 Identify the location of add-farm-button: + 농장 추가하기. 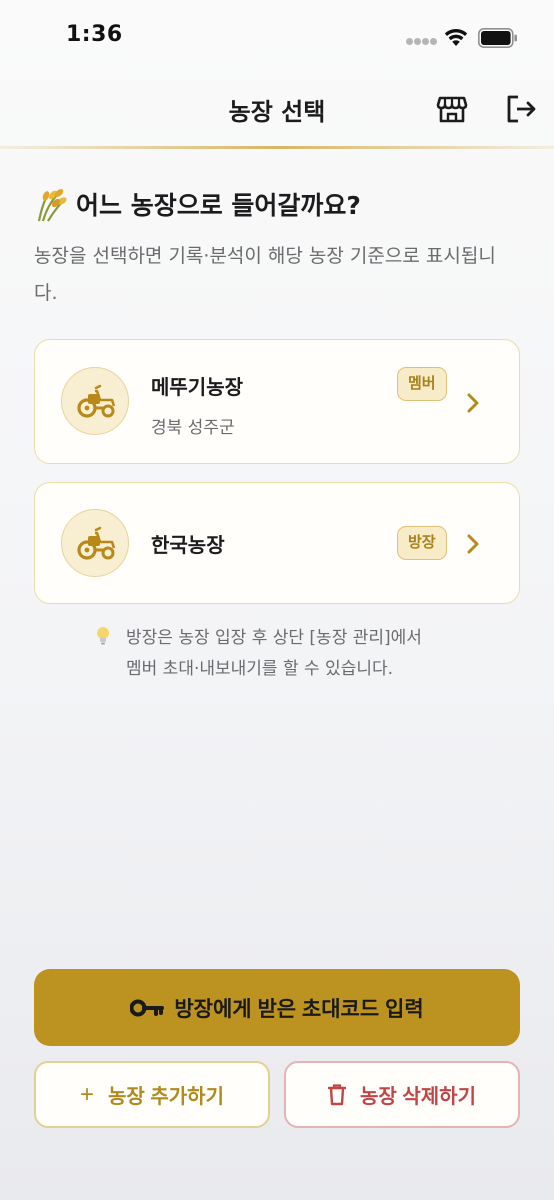
(152, 1094).